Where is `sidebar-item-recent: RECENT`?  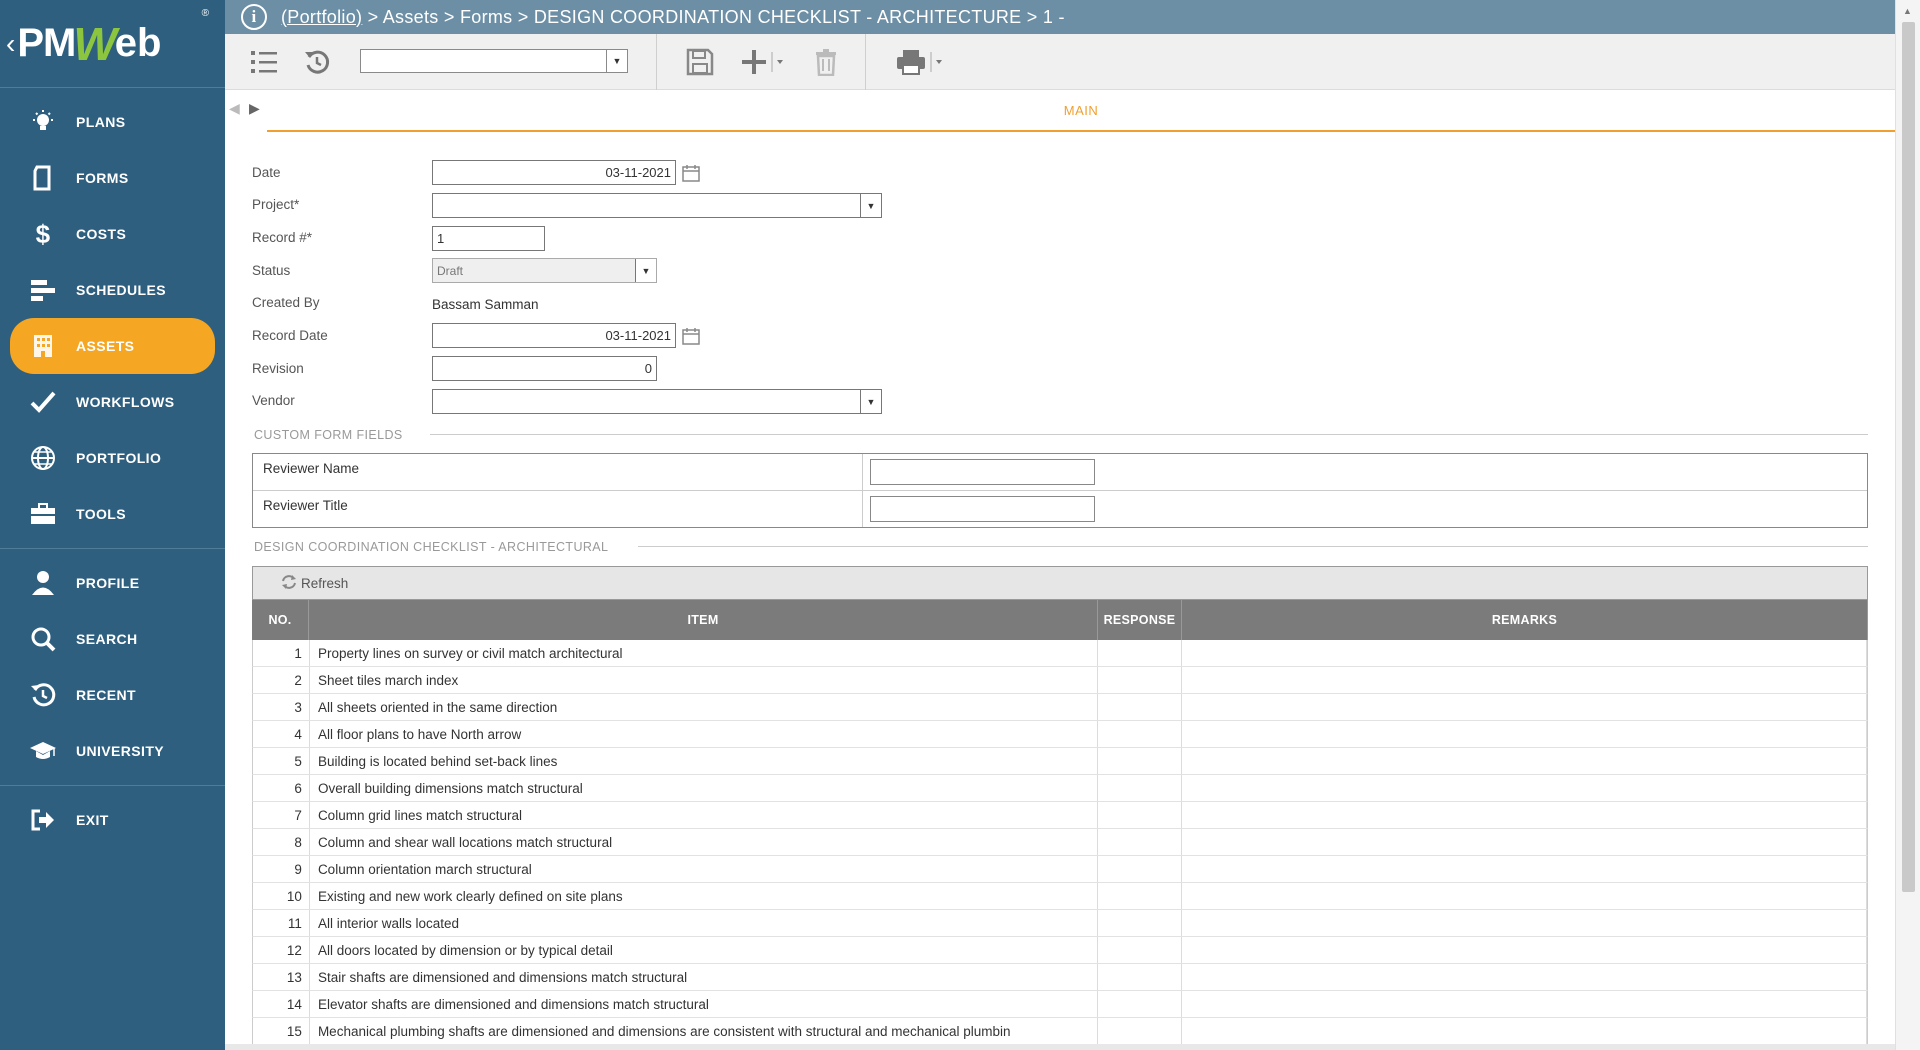
sidebar-item-recent: RECENT is located at coordinates (112, 695).